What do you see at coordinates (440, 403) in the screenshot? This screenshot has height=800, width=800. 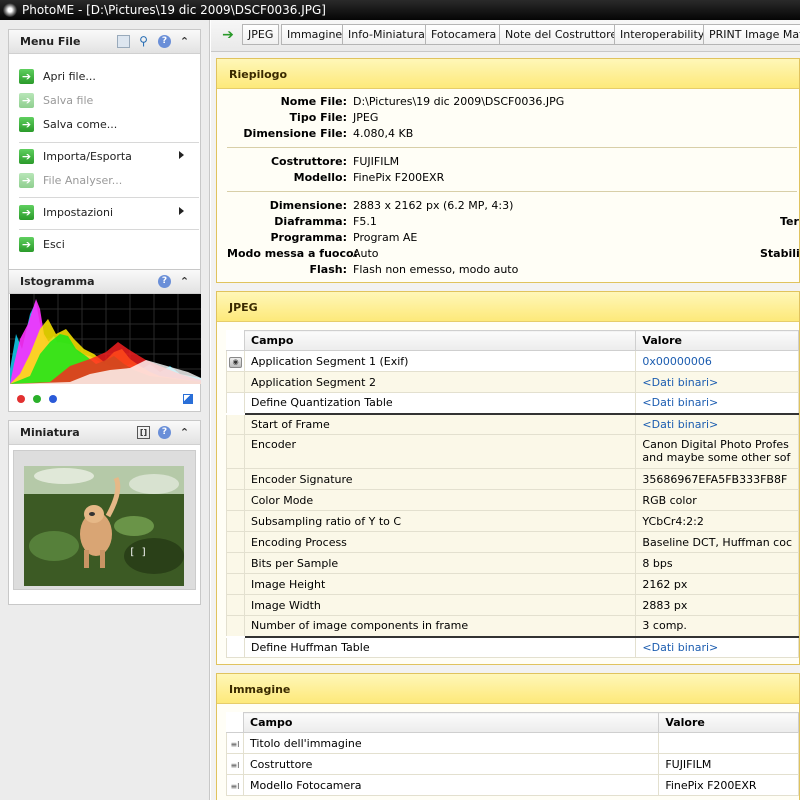 I see `row-campo: Define Quantization Table` at bounding box center [440, 403].